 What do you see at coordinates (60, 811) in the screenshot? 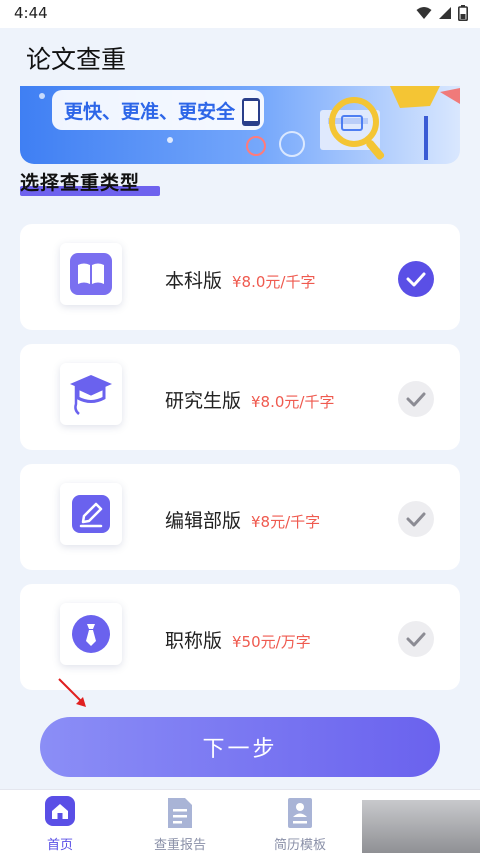
I see `home-icon` at bounding box center [60, 811].